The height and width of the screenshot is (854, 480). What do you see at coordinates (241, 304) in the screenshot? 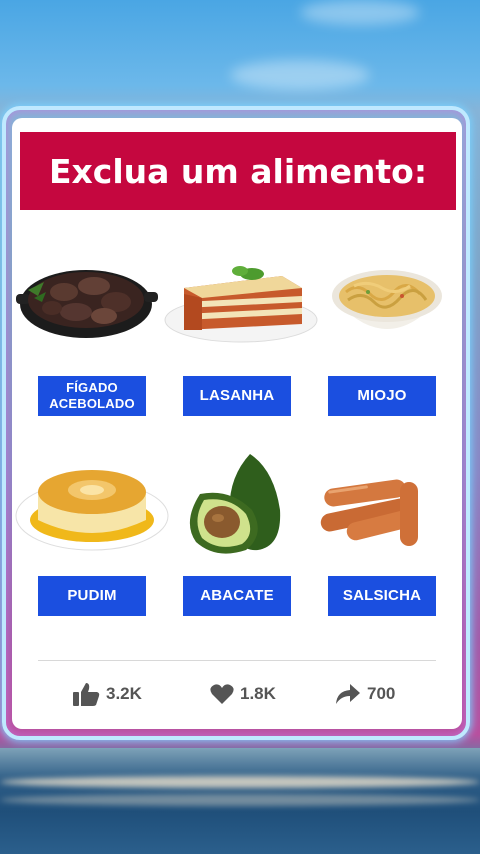
I see `lasagna-icon` at bounding box center [241, 304].